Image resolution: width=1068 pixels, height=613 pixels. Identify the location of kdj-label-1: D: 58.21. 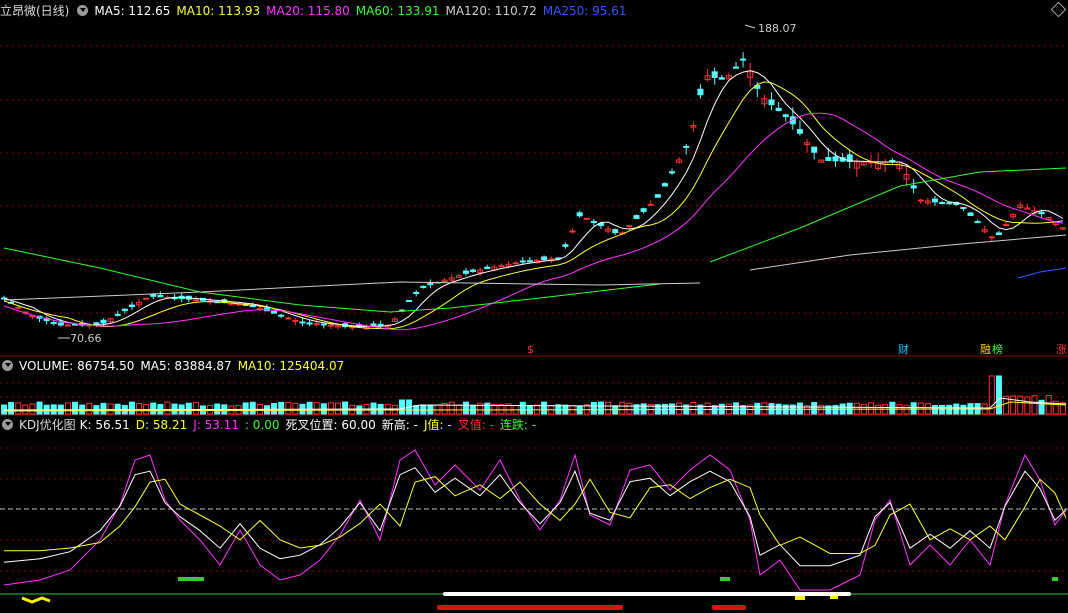
(161, 425).